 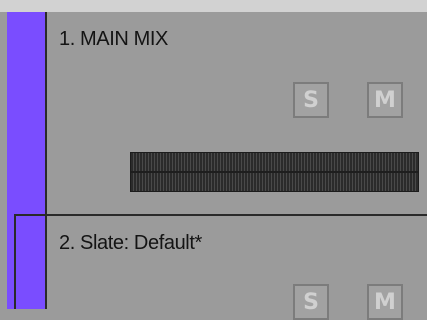 I want to click on track-separator, so click(x=220, y=215).